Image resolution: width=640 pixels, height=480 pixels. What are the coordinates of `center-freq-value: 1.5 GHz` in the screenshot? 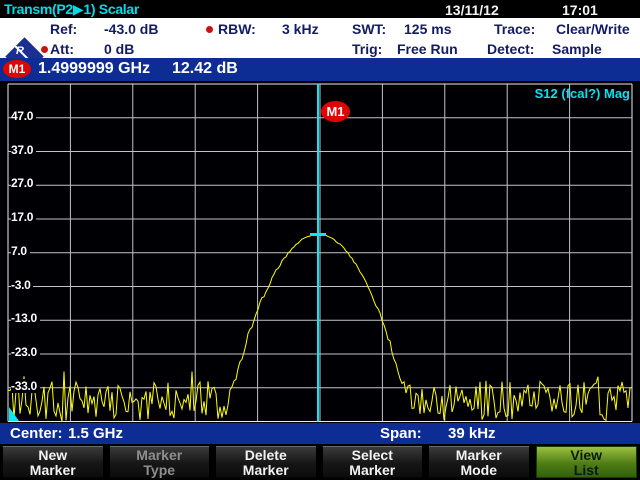 It's located at (95, 433).